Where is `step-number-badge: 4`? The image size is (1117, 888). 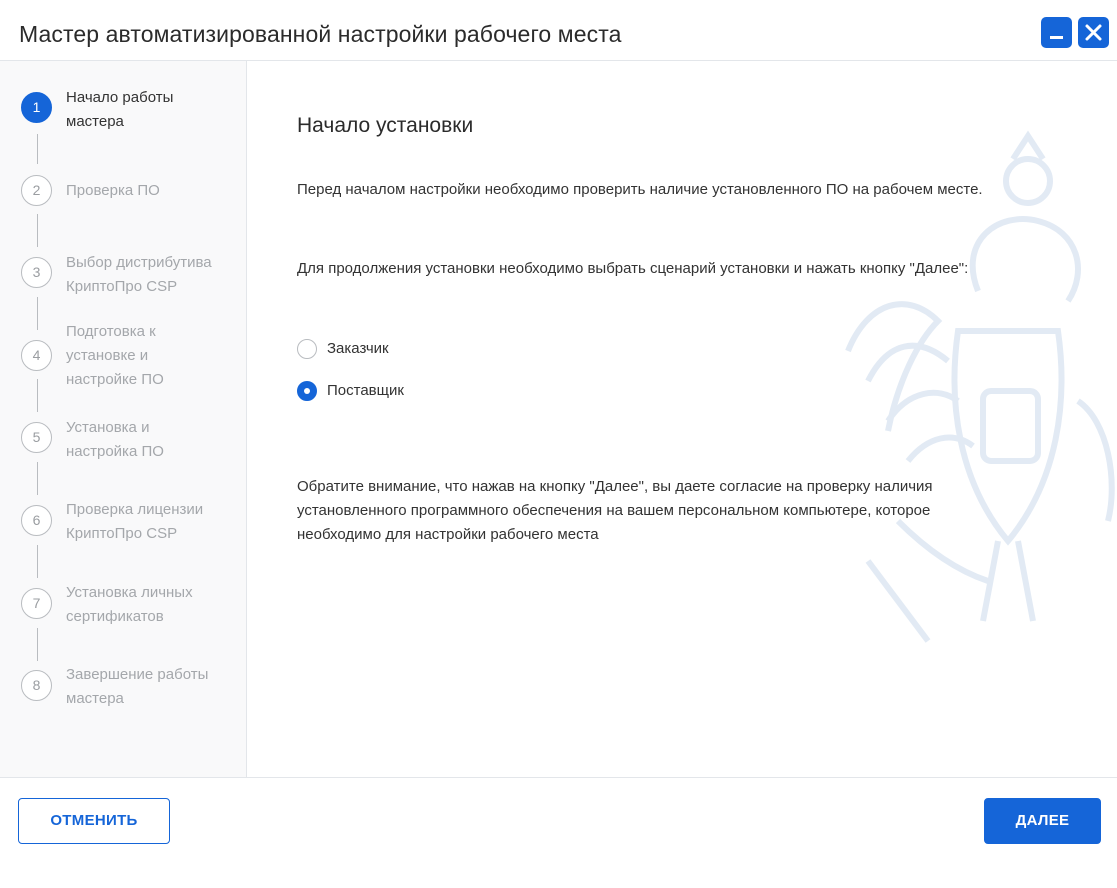
step-number-badge: 4 is located at coordinates (36, 355).